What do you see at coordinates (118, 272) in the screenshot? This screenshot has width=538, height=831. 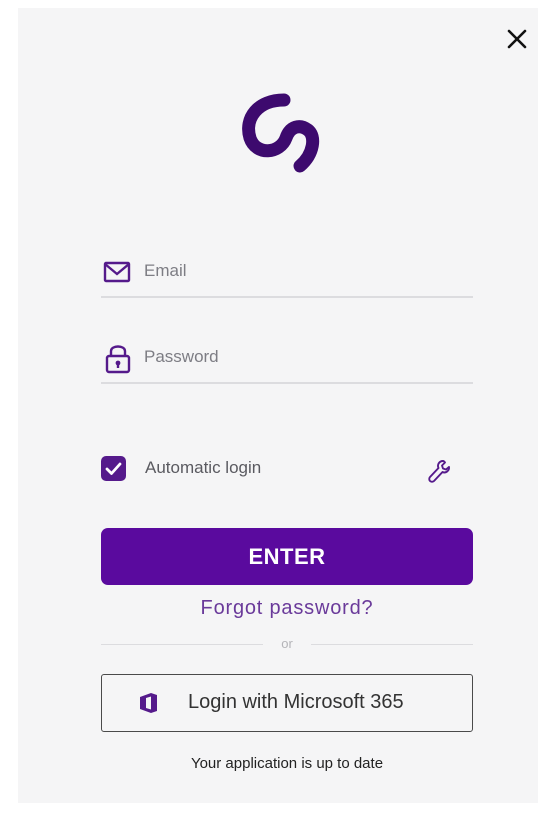 I see `envelope-icon` at bounding box center [118, 272].